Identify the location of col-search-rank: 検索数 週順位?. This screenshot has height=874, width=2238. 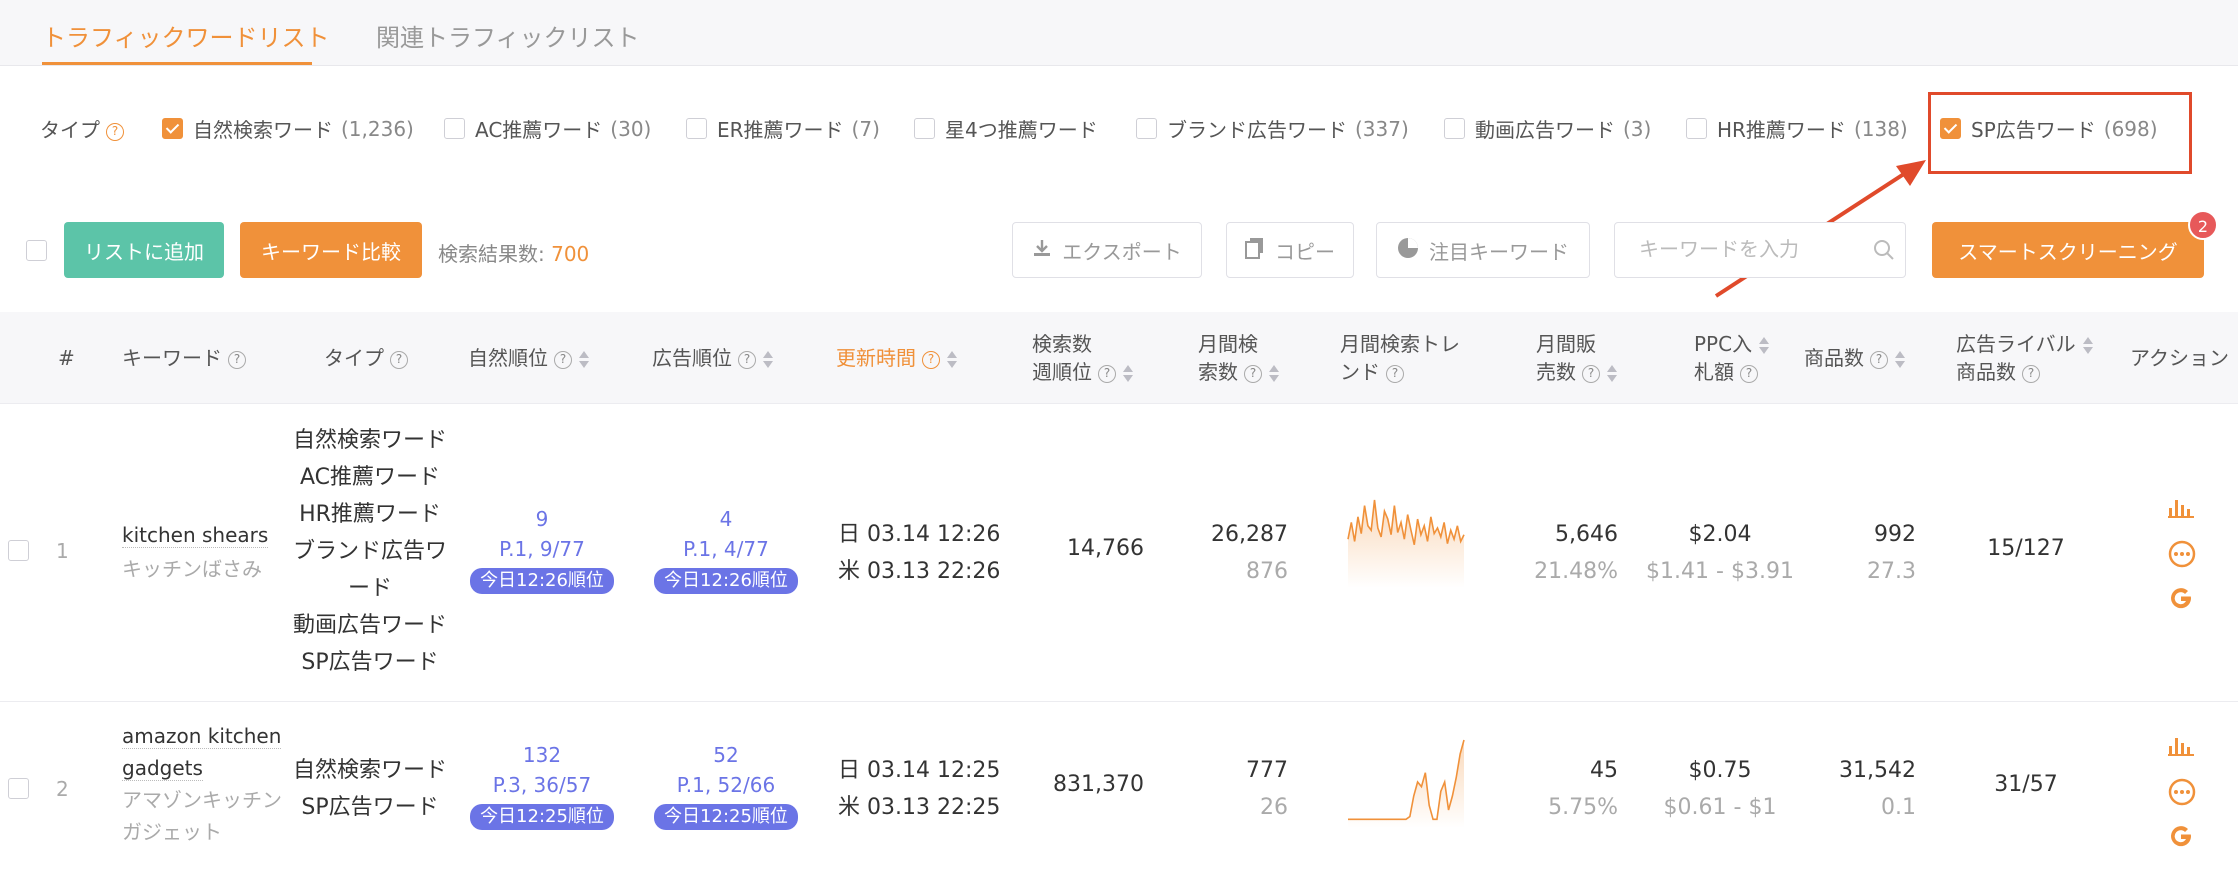
(1083, 358).